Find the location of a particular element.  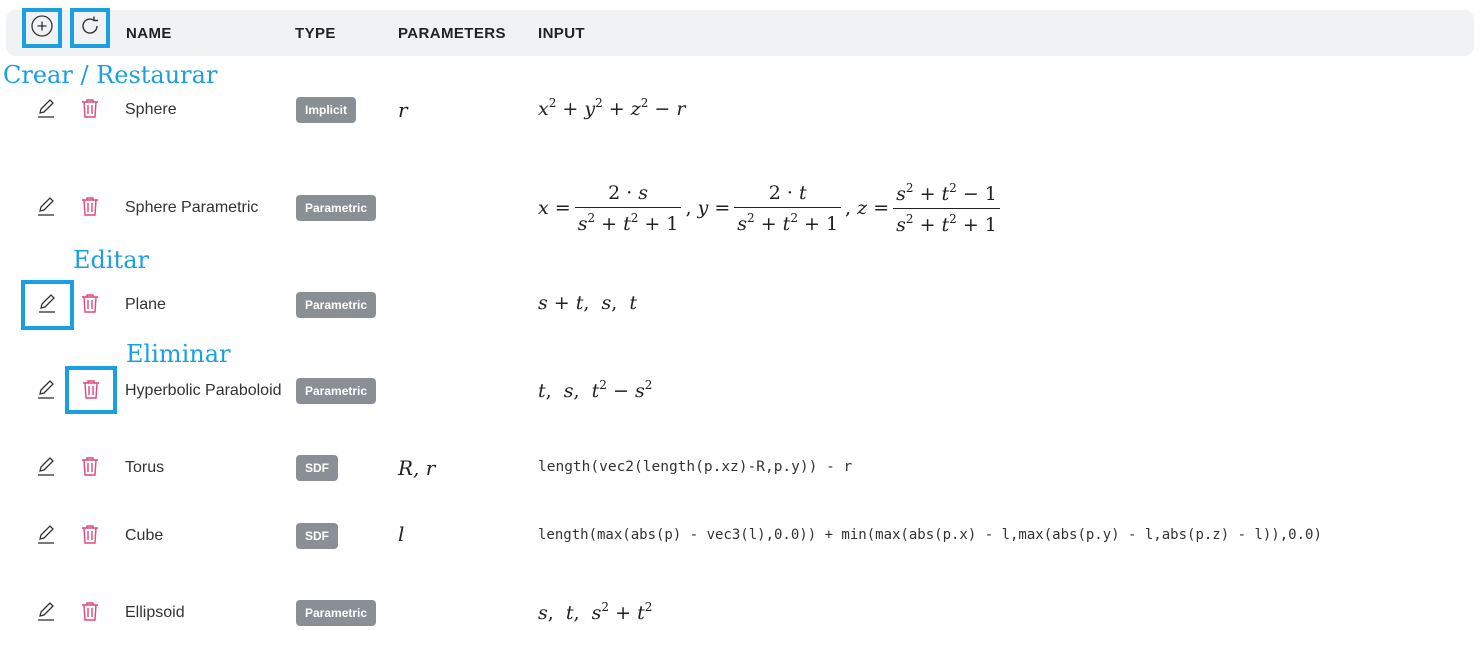

row-name: Plane is located at coordinates (145, 304).